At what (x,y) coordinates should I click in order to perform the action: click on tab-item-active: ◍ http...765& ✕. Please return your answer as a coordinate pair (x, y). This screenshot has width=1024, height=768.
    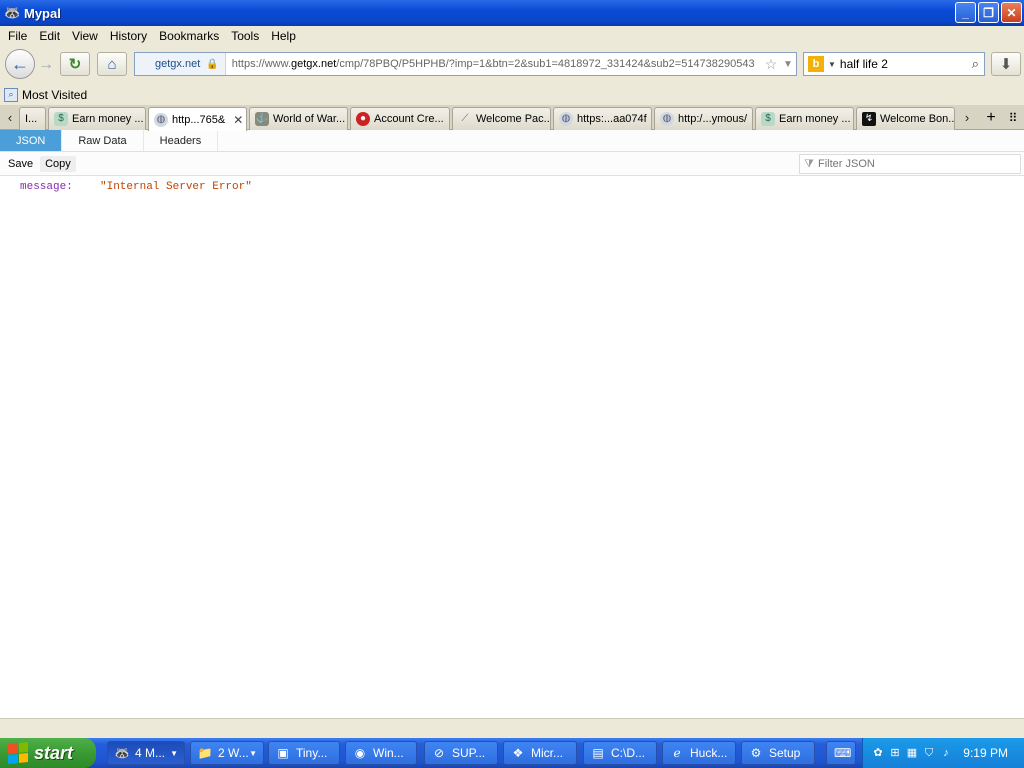
    Looking at the image, I should click on (197, 119).